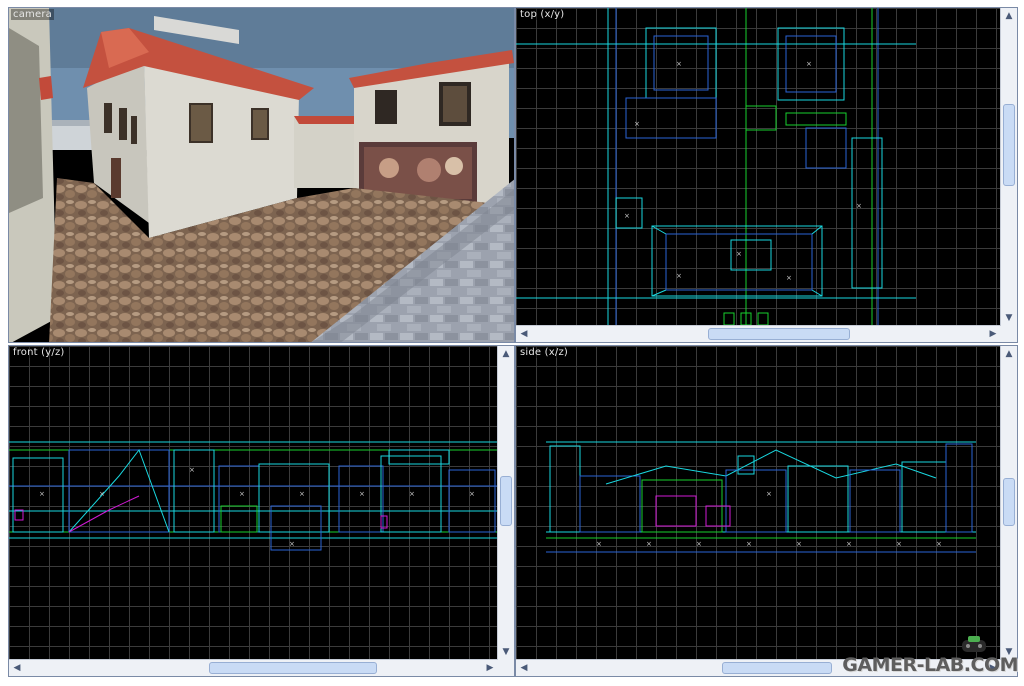 This screenshot has width=1024, height=686. I want to click on side-blueprint: × × × × × × × × ×, so click(761, 497).